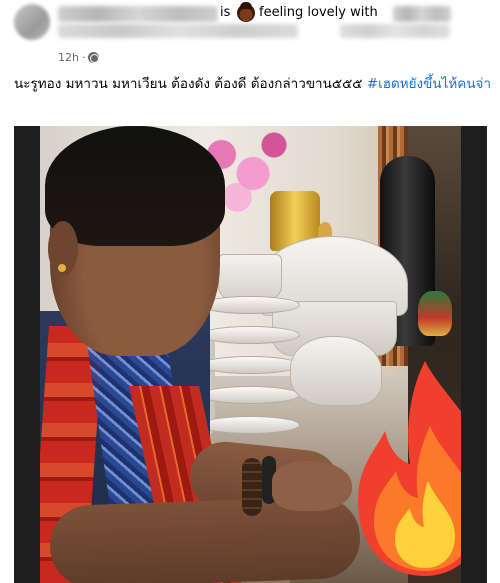 The height and width of the screenshot is (583, 500). I want to click on feeling-text: feeling lovely with, so click(318, 12).